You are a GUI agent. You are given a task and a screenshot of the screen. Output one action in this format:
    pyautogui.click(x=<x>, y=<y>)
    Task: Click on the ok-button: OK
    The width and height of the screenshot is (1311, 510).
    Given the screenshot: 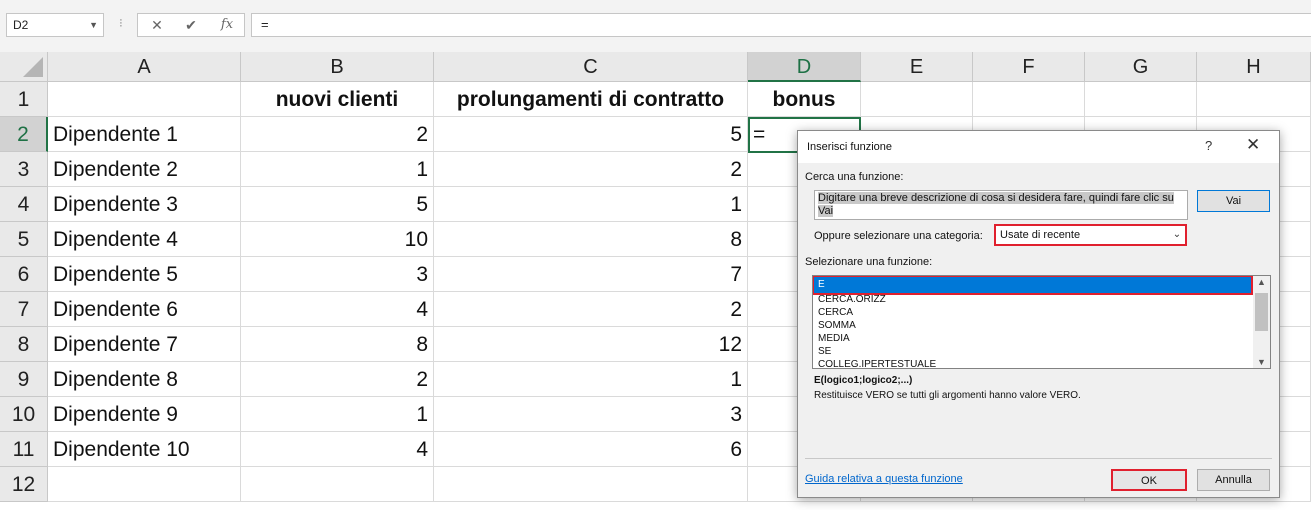 What is the action you would take?
    pyautogui.click(x=1149, y=480)
    